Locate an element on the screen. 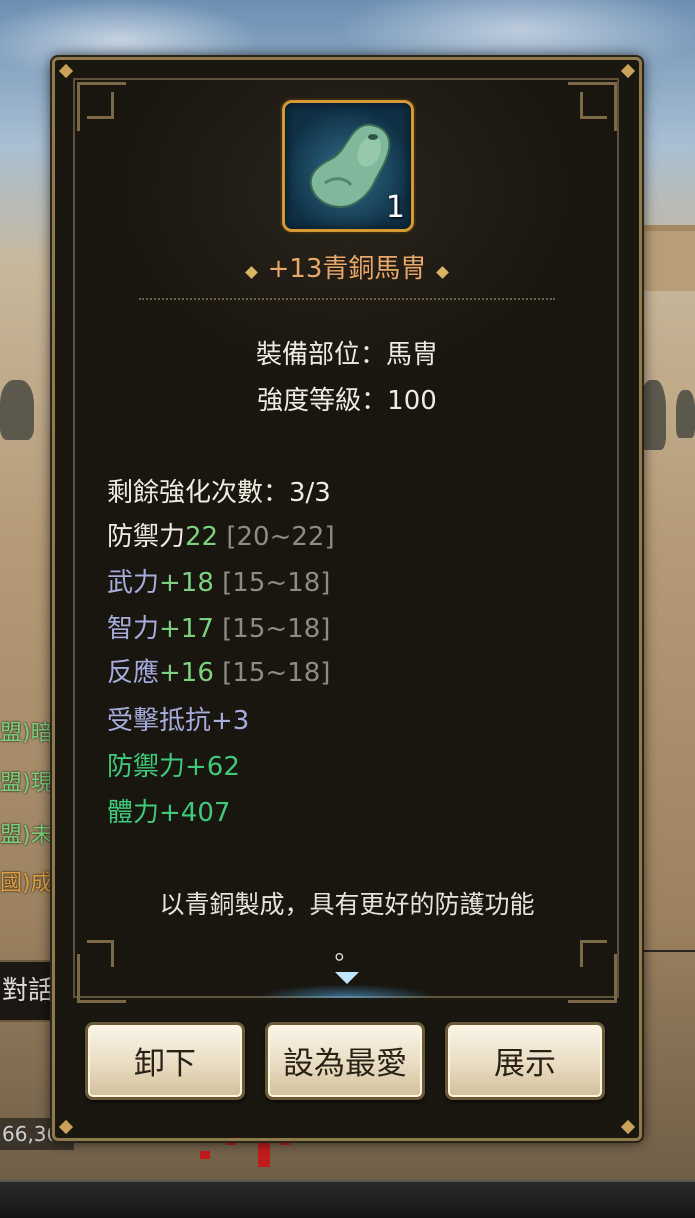 The width and height of the screenshot is (695, 1218). unequip-button: 卸下 is located at coordinates (165, 1061).